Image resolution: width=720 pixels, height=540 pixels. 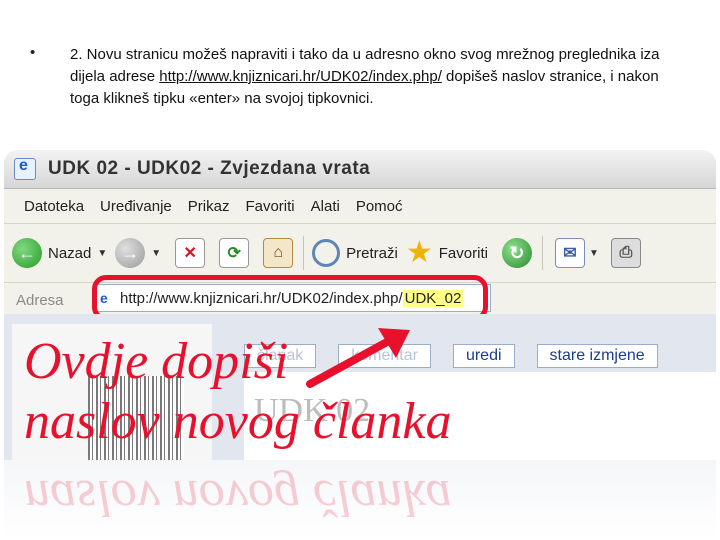 I want to click on back-arrow-icon: ←, so click(x=27, y=253).